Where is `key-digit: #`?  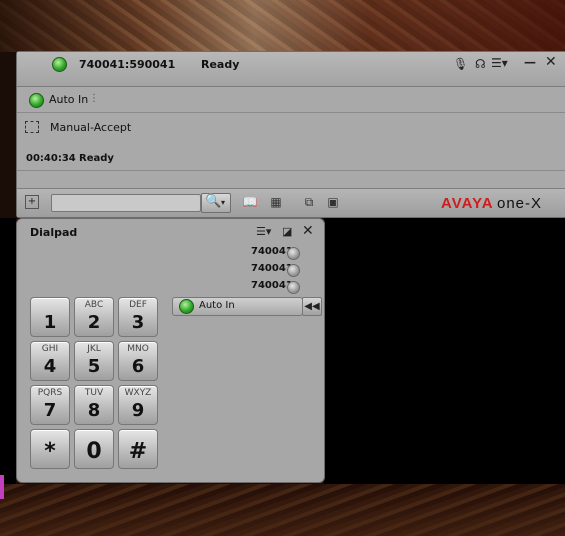 key-digit: # is located at coordinates (138, 451).